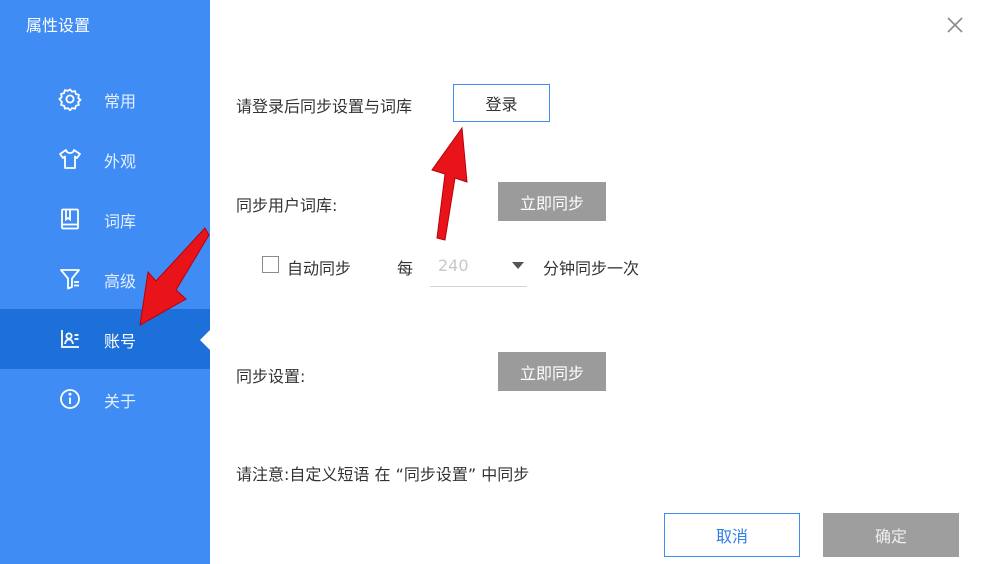 This screenshot has width=985, height=564. Describe the element at coordinates (453, 265) in the screenshot. I see `sync-interval-value: 240` at that location.